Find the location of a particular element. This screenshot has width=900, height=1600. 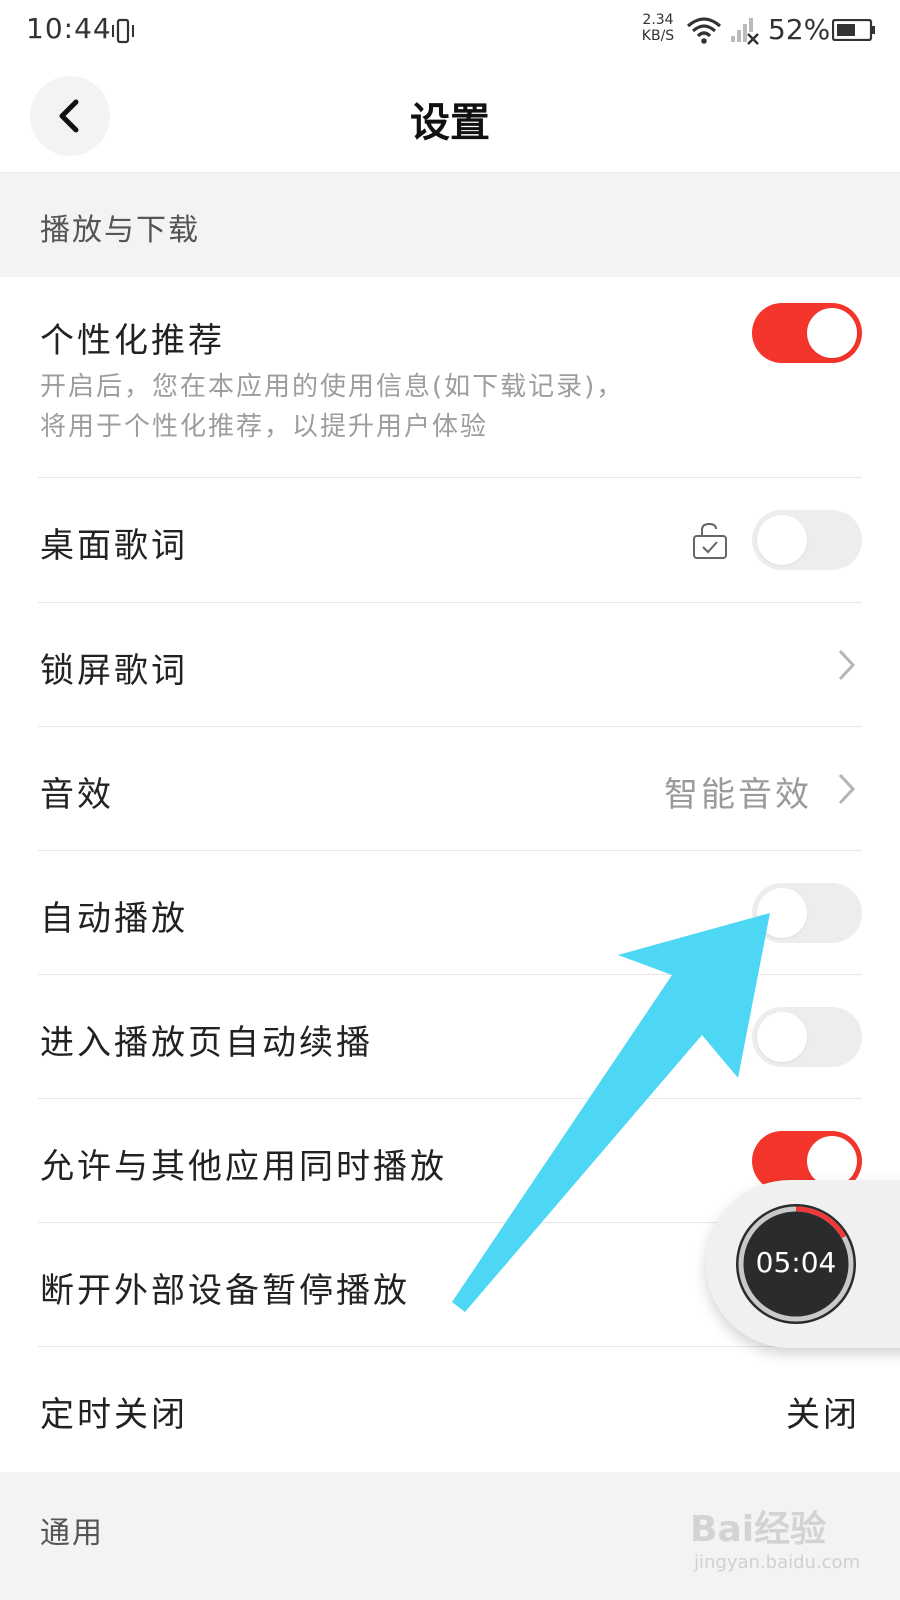

setting-label-sound-effect: 音效 is located at coordinates (77, 795).